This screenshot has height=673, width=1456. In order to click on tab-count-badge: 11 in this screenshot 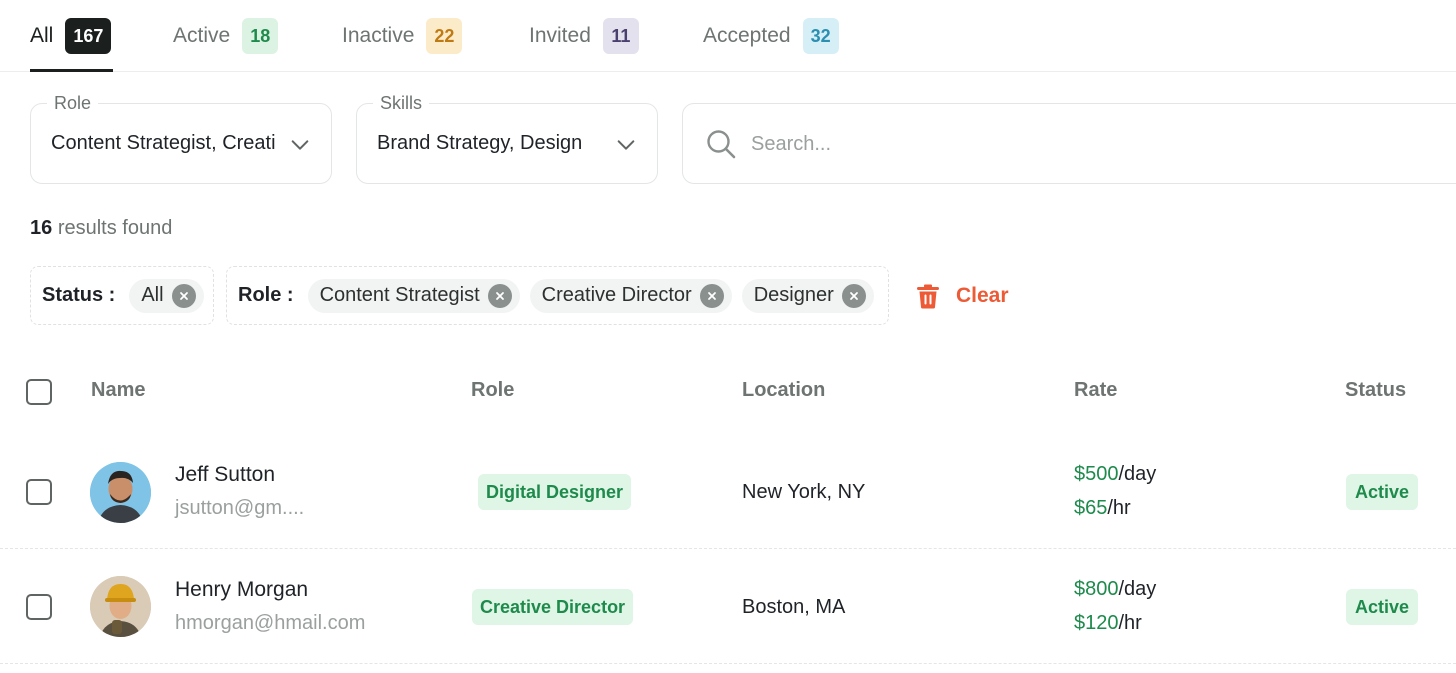, I will do `click(620, 36)`.